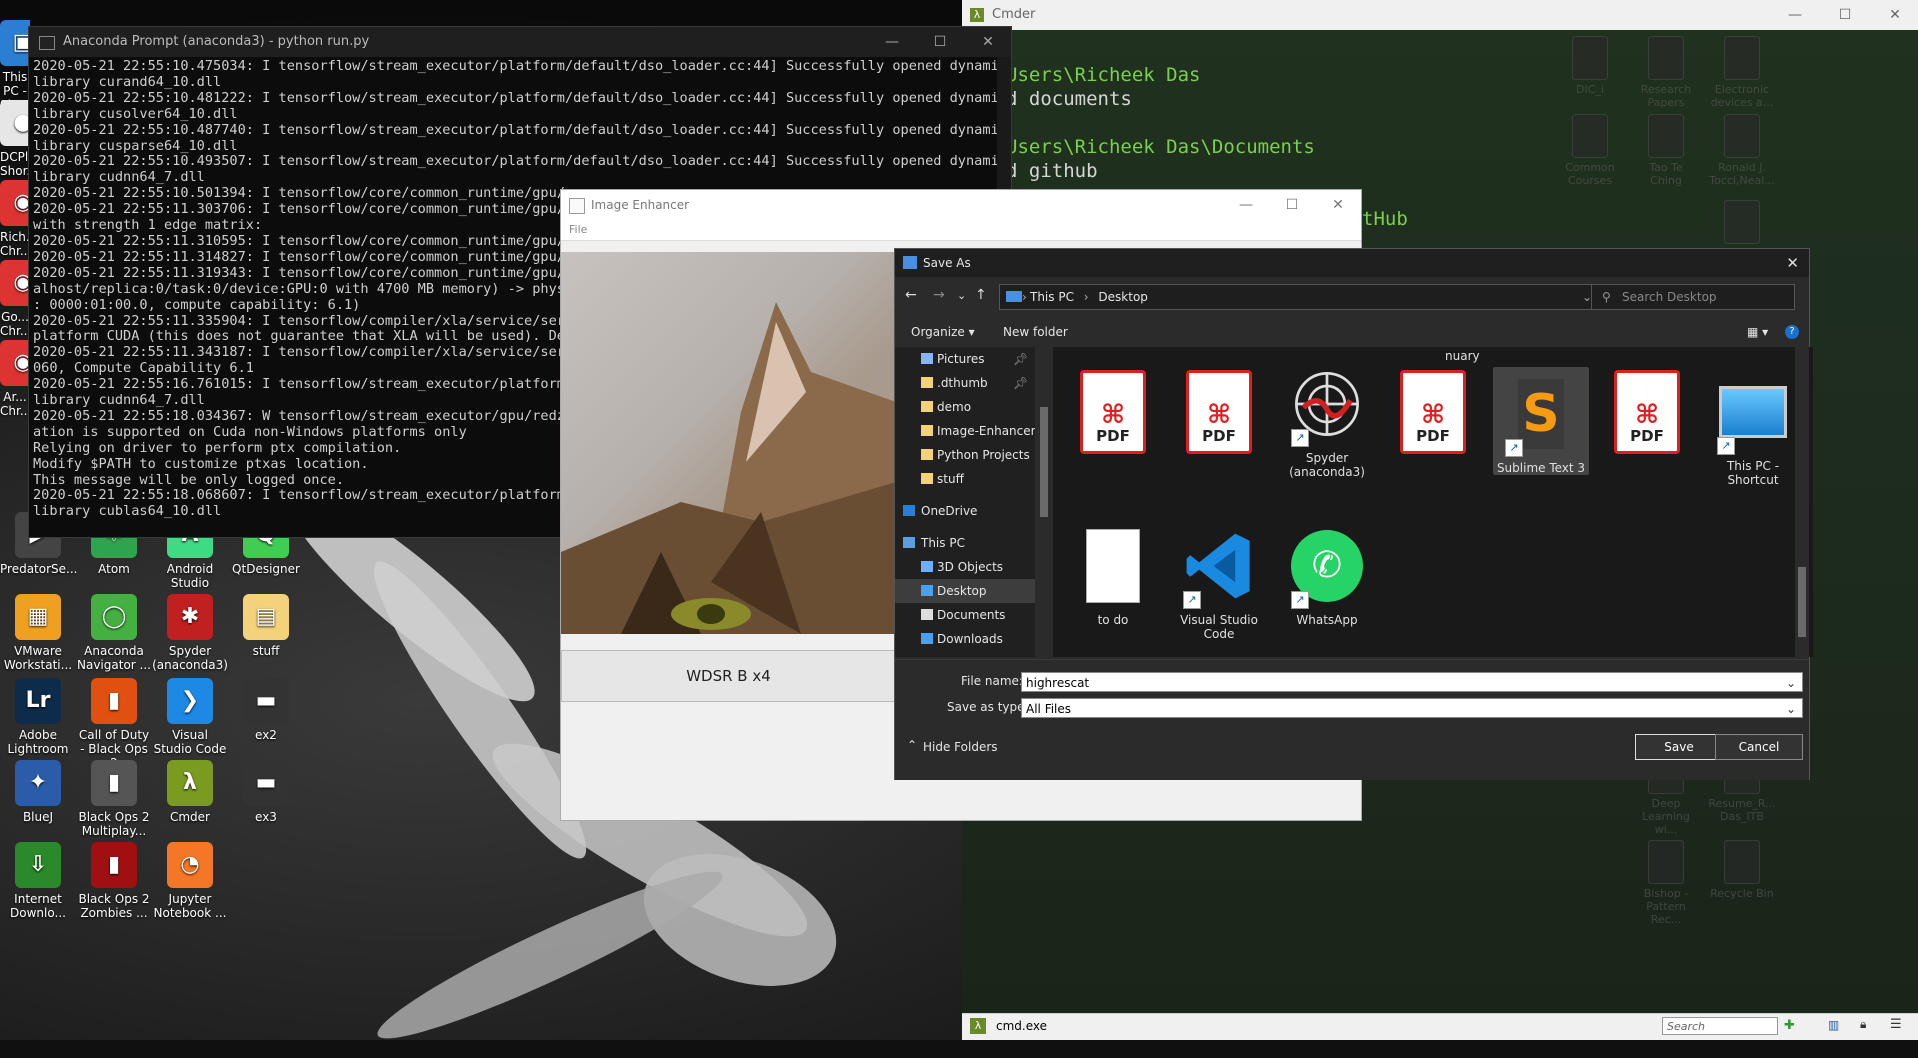 The width and height of the screenshot is (1918, 1058). What do you see at coordinates (1327, 420) in the screenshot?
I see `file-item: ↗ Spyder (anaconda3)` at bounding box center [1327, 420].